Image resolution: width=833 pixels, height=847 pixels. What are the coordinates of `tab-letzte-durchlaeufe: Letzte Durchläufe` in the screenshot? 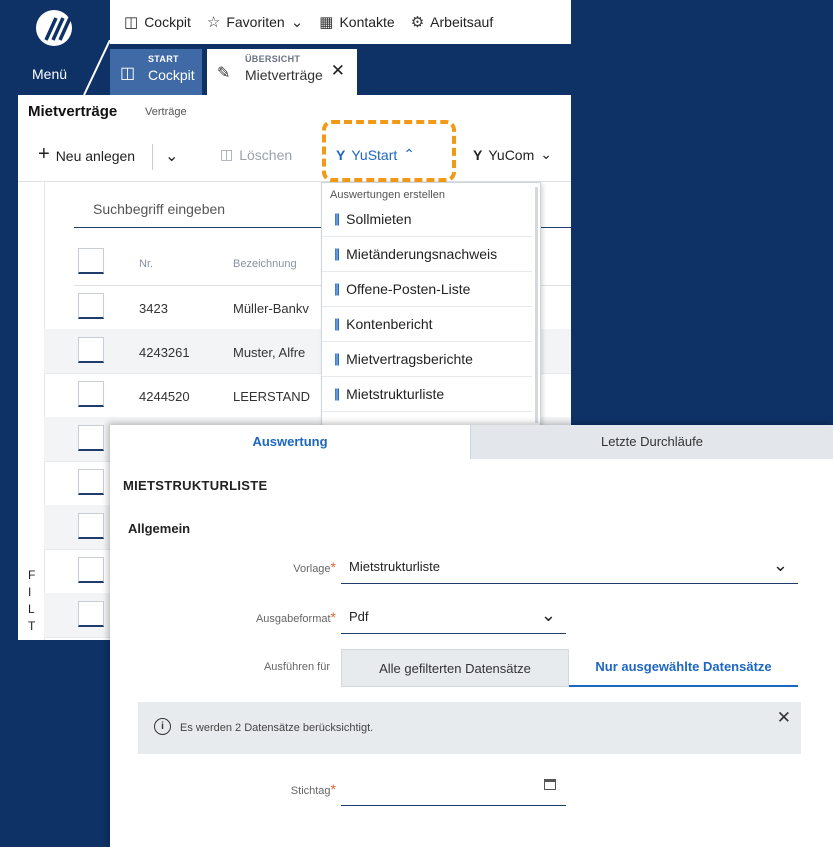 It's located at (651, 442).